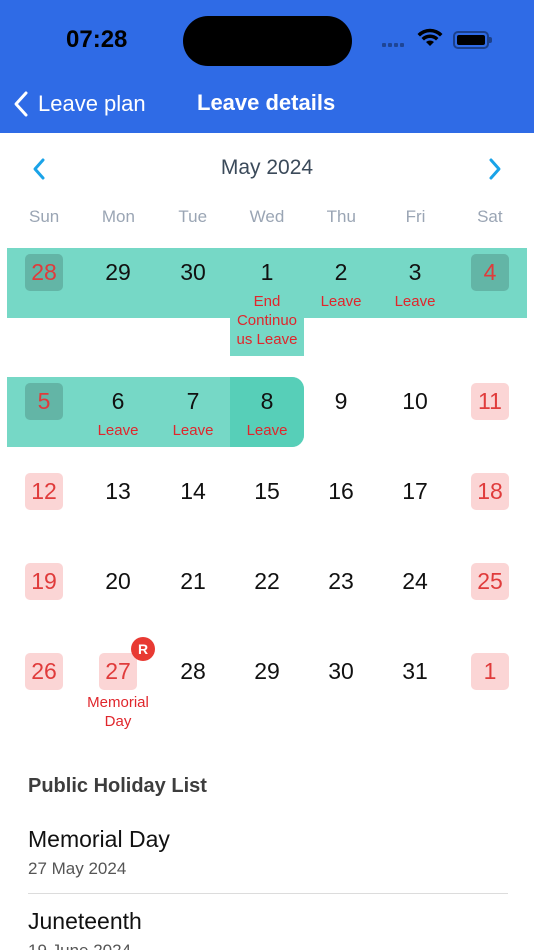 The image size is (534, 950). Describe the element at coordinates (44, 216) in the screenshot. I see `weekday-sun: Sun` at that location.